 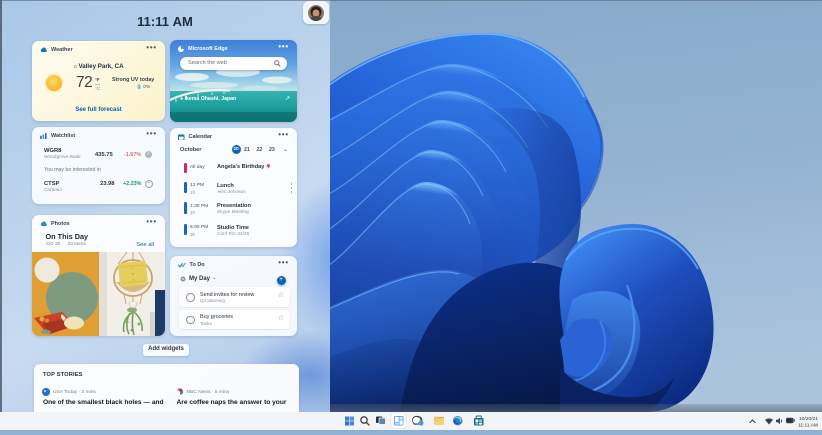 I want to click on svg-text: 11:11 AM, so click(x=808, y=426).